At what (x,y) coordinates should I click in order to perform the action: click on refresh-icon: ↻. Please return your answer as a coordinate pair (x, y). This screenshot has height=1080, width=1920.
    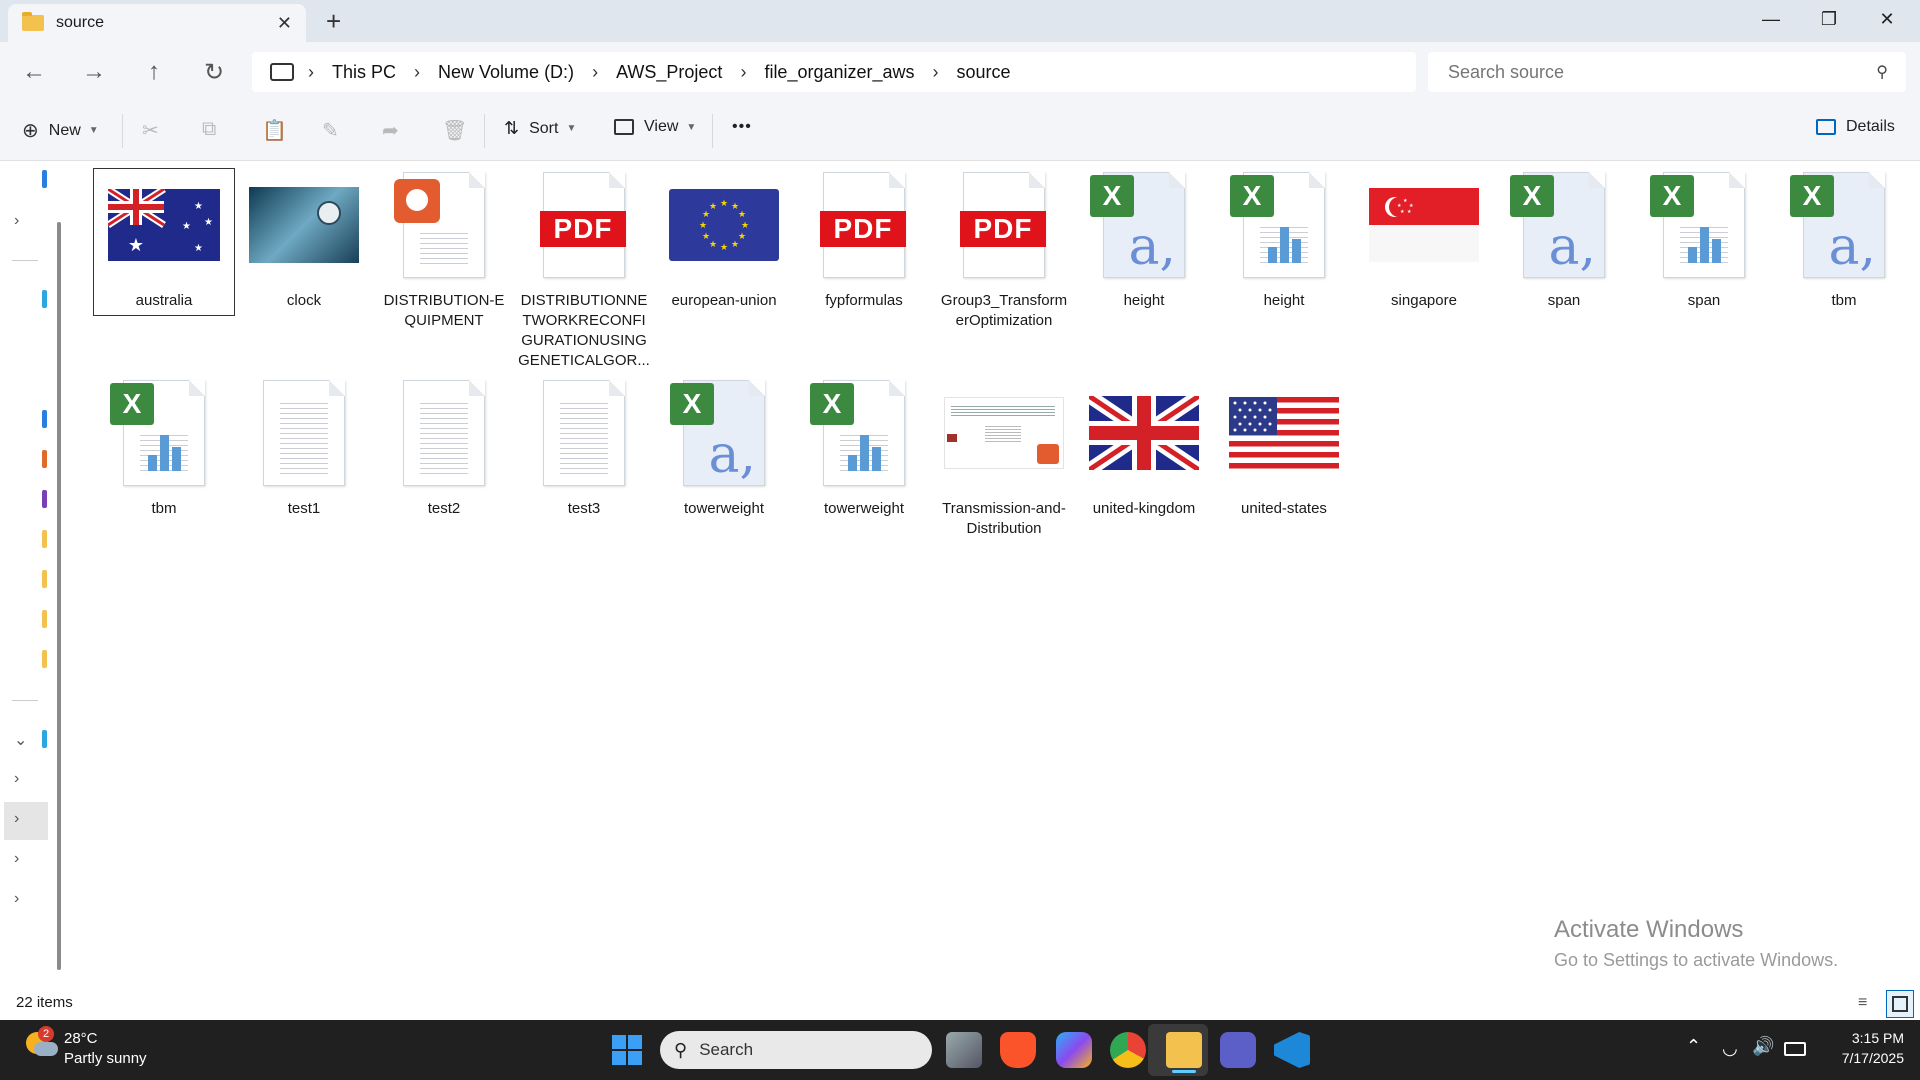
    Looking at the image, I should click on (214, 72).